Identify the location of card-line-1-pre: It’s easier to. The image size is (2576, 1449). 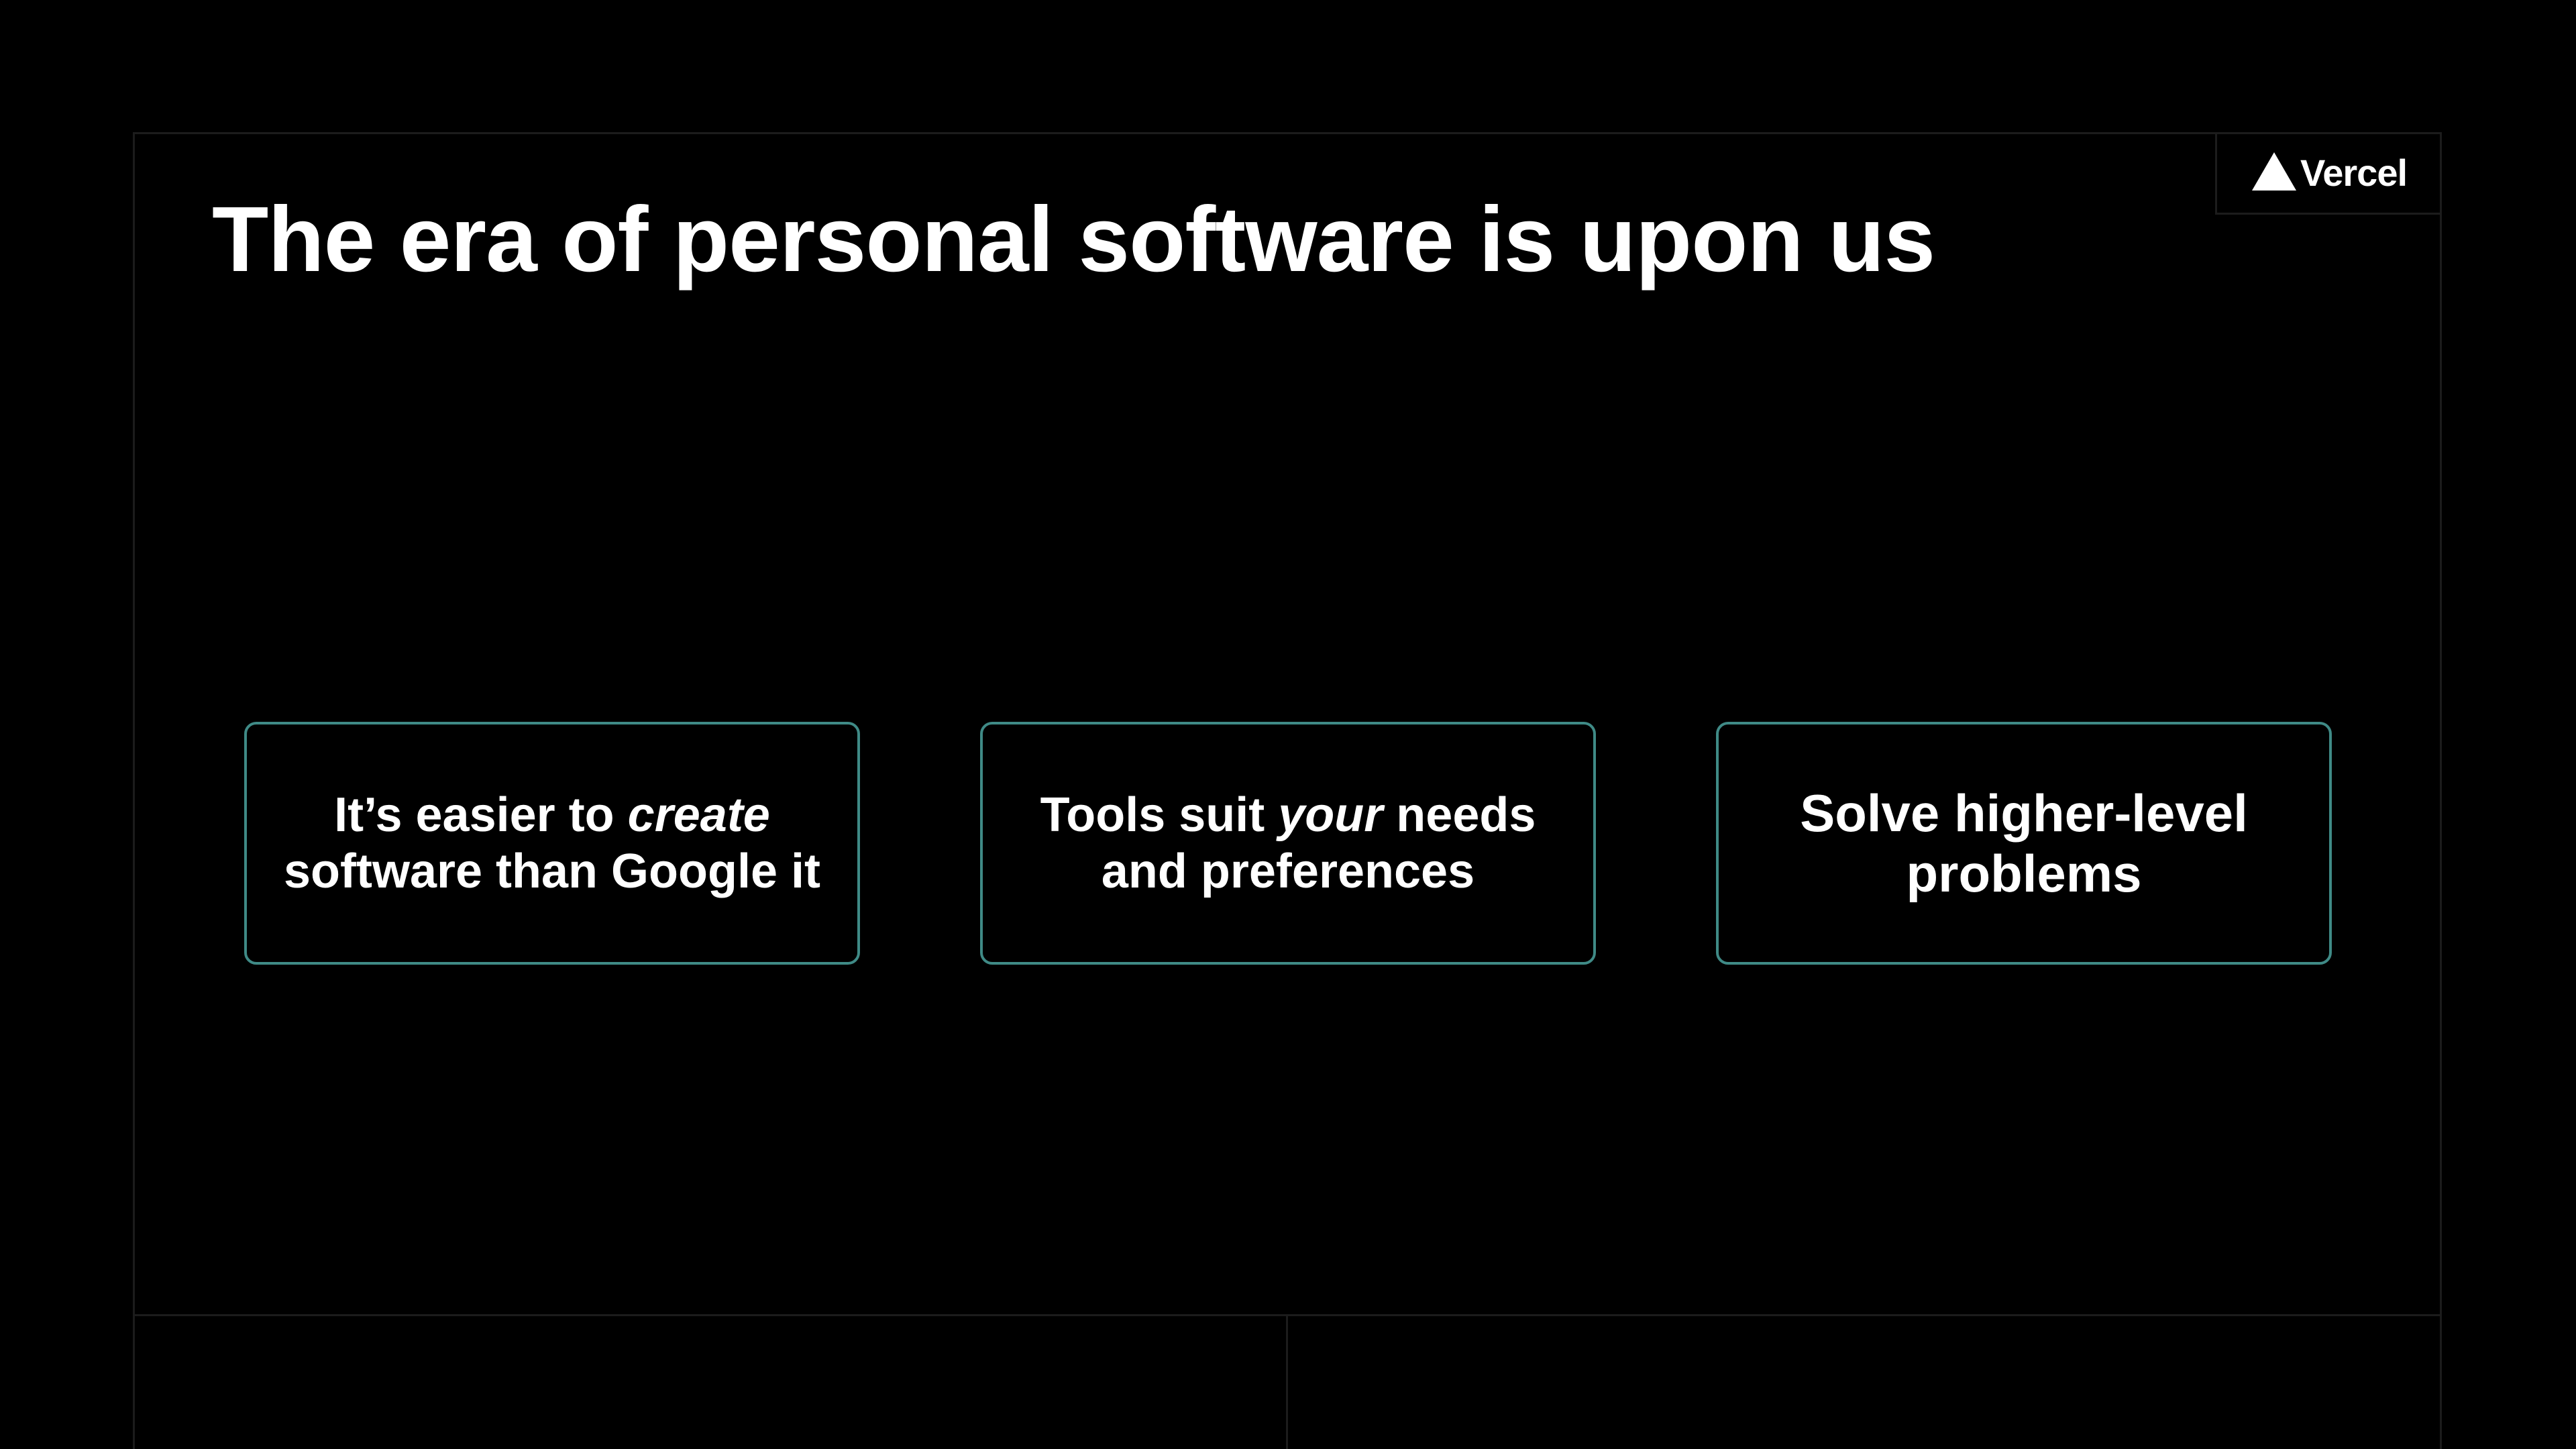
(481, 815).